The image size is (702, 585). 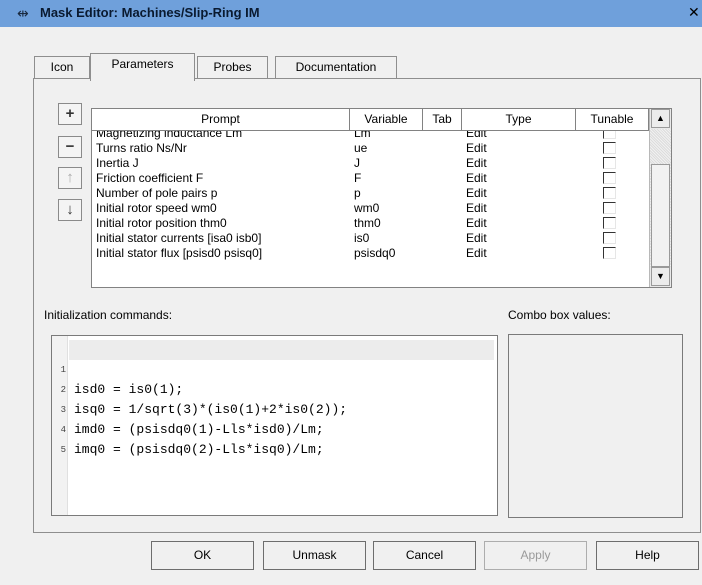 I want to click on prompt-cell: Initial rotor speed wm0, so click(x=156, y=208).